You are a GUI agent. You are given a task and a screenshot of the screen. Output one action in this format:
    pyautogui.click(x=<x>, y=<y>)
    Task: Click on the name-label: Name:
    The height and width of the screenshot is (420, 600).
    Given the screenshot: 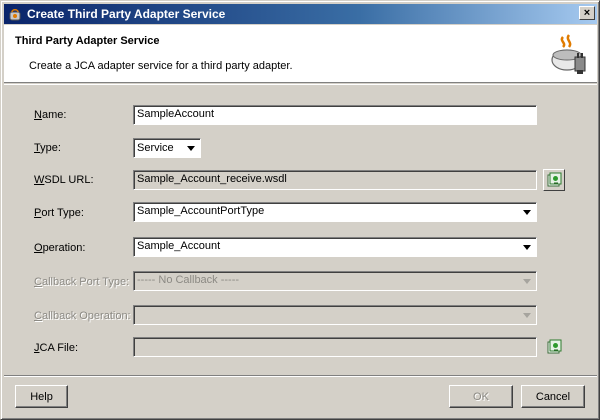 What is the action you would take?
    pyautogui.click(x=50, y=115)
    